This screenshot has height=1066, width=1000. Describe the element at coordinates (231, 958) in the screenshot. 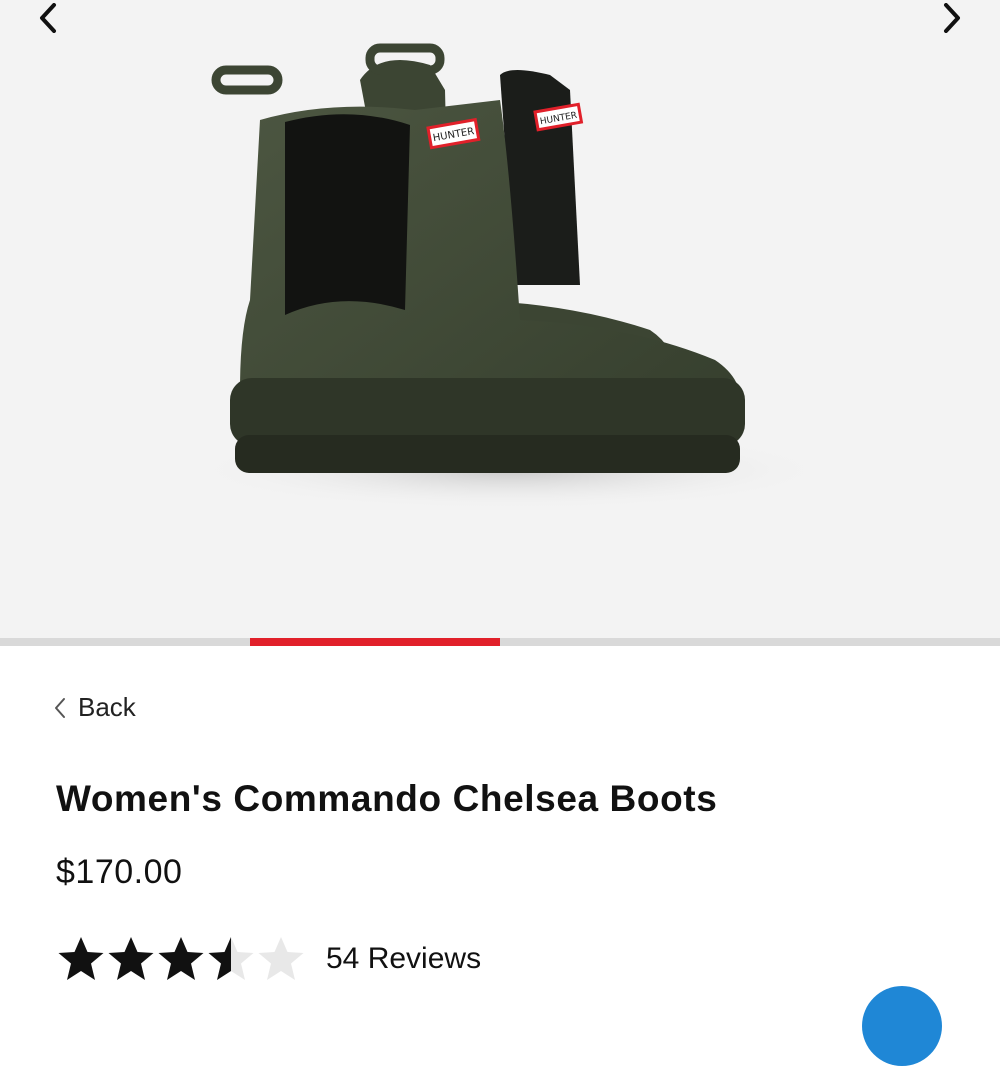

I see `star-half-icon` at that location.